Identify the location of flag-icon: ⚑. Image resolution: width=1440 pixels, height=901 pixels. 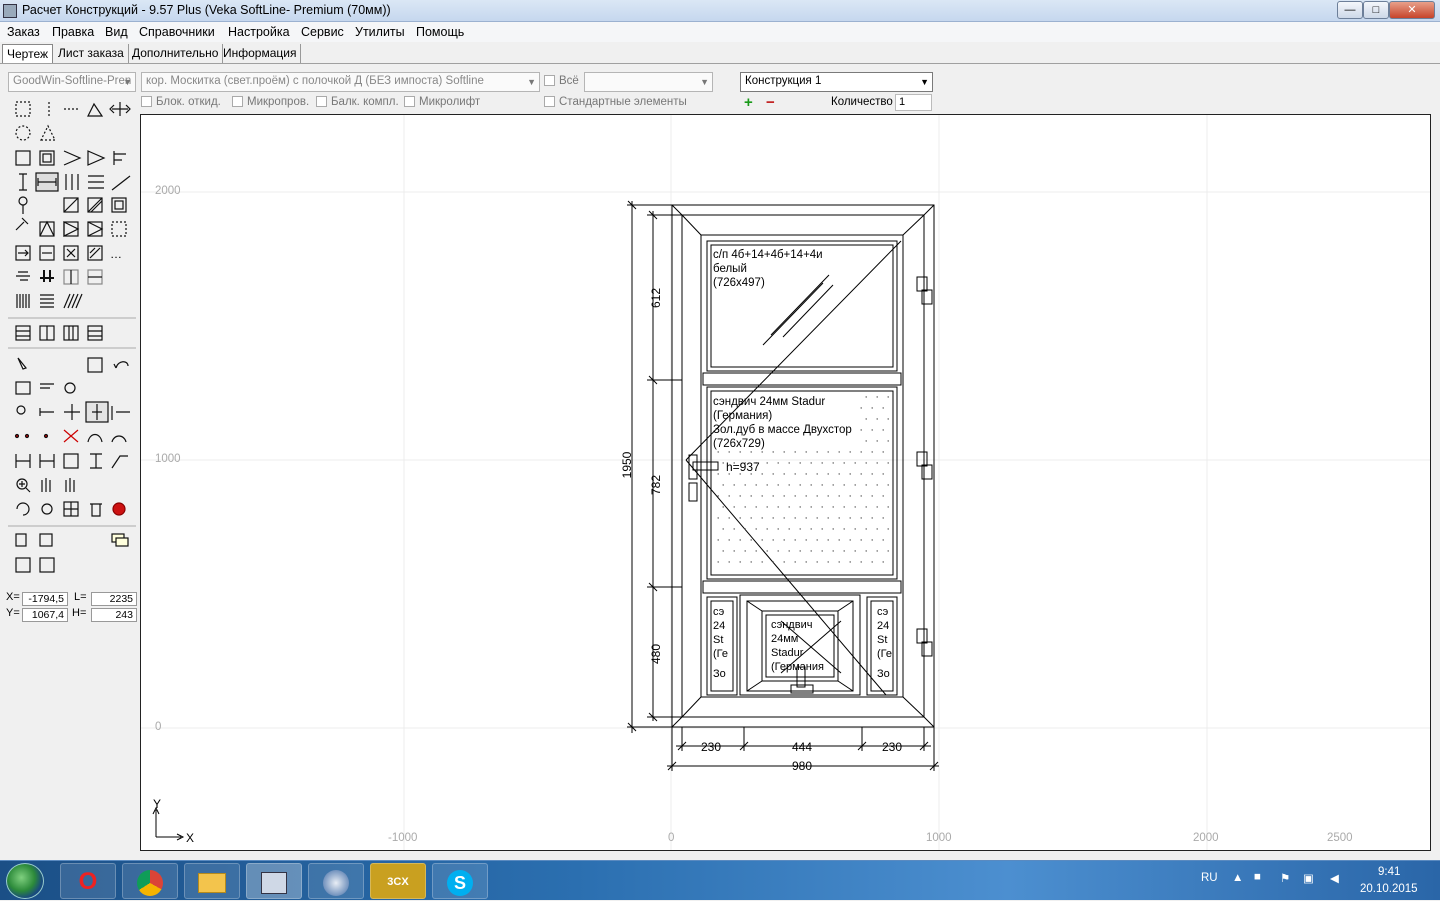
(1285, 878).